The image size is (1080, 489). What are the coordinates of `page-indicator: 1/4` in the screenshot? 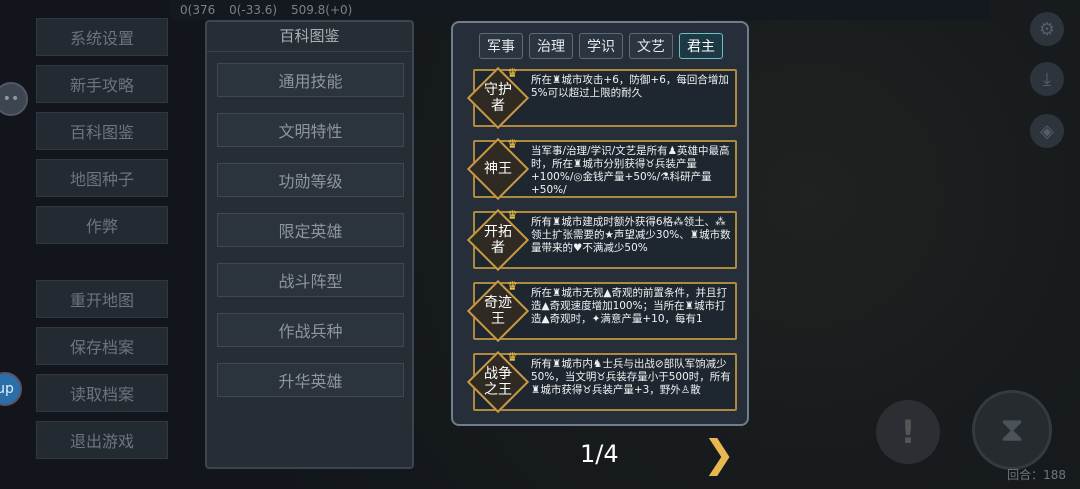 It's located at (599, 454).